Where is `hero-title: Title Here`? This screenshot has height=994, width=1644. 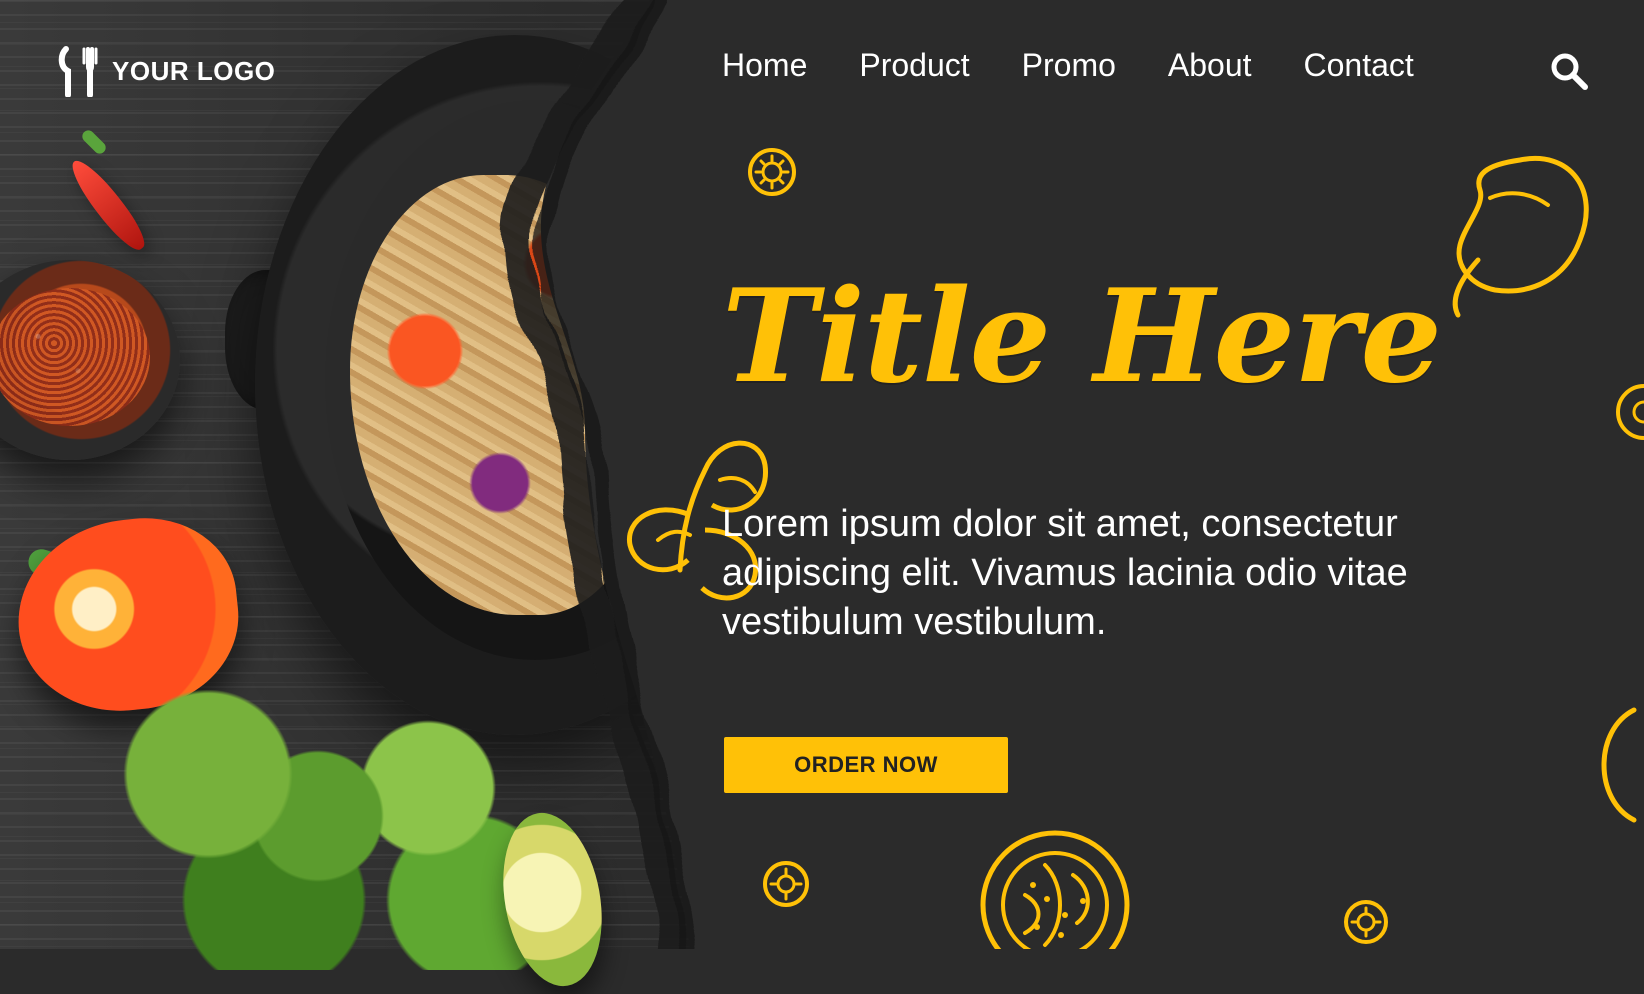 hero-title: Title Here is located at coordinates (1082, 337).